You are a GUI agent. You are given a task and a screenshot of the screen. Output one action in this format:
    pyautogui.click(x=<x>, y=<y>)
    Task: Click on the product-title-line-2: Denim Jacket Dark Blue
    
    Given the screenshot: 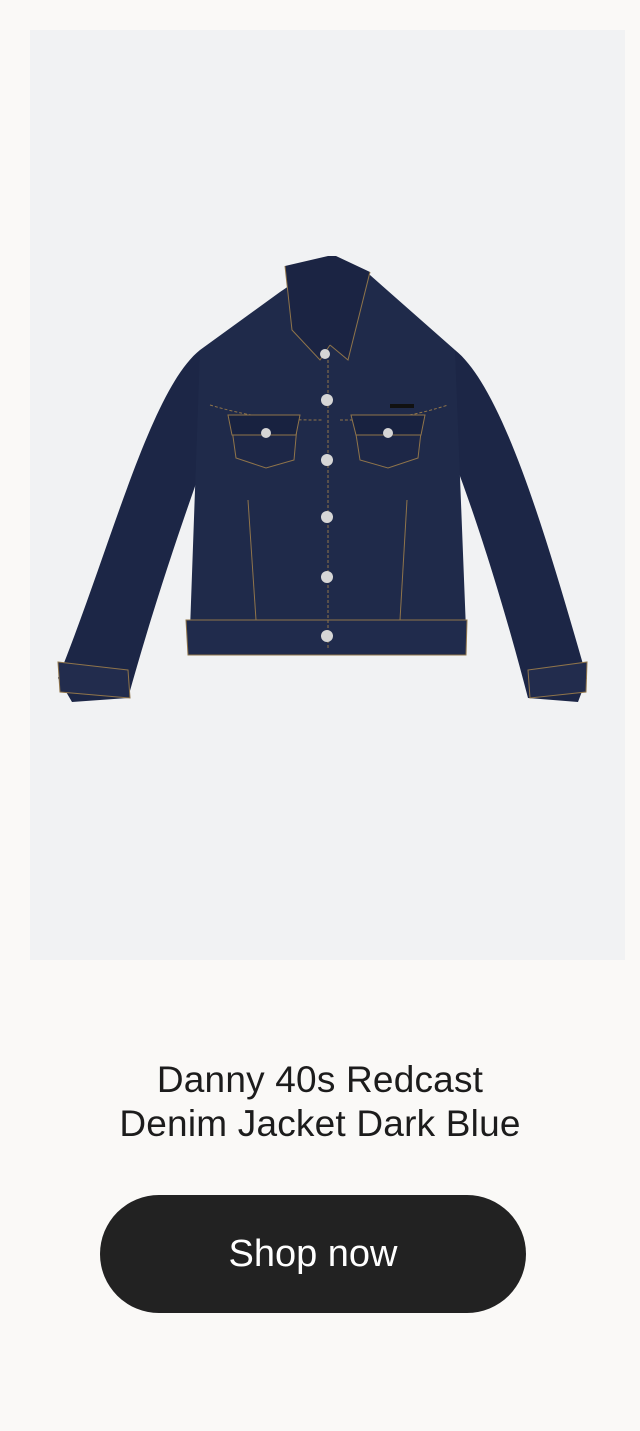 What is the action you would take?
    pyautogui.click(x=320, y=1123)
    